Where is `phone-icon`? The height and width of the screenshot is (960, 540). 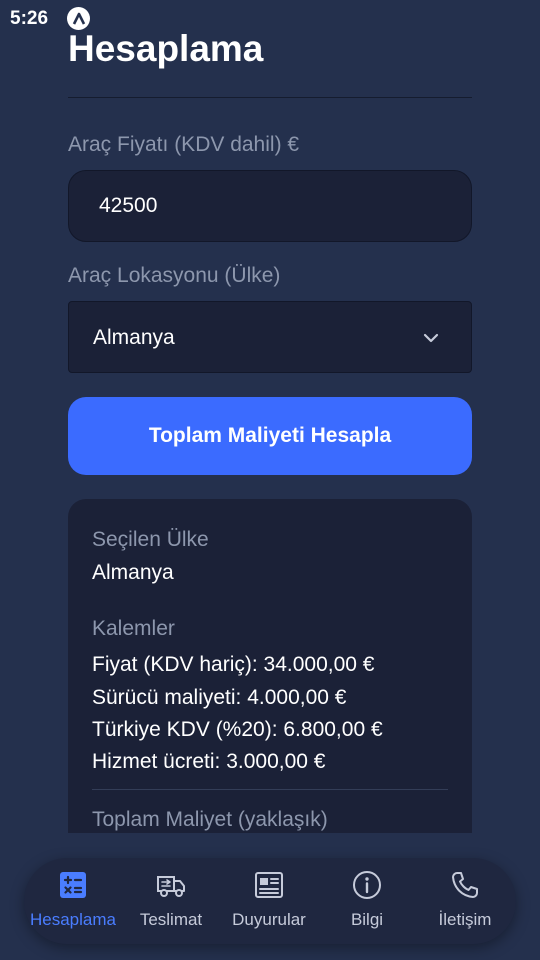 phone-icon is located at coordinates (465, 885).